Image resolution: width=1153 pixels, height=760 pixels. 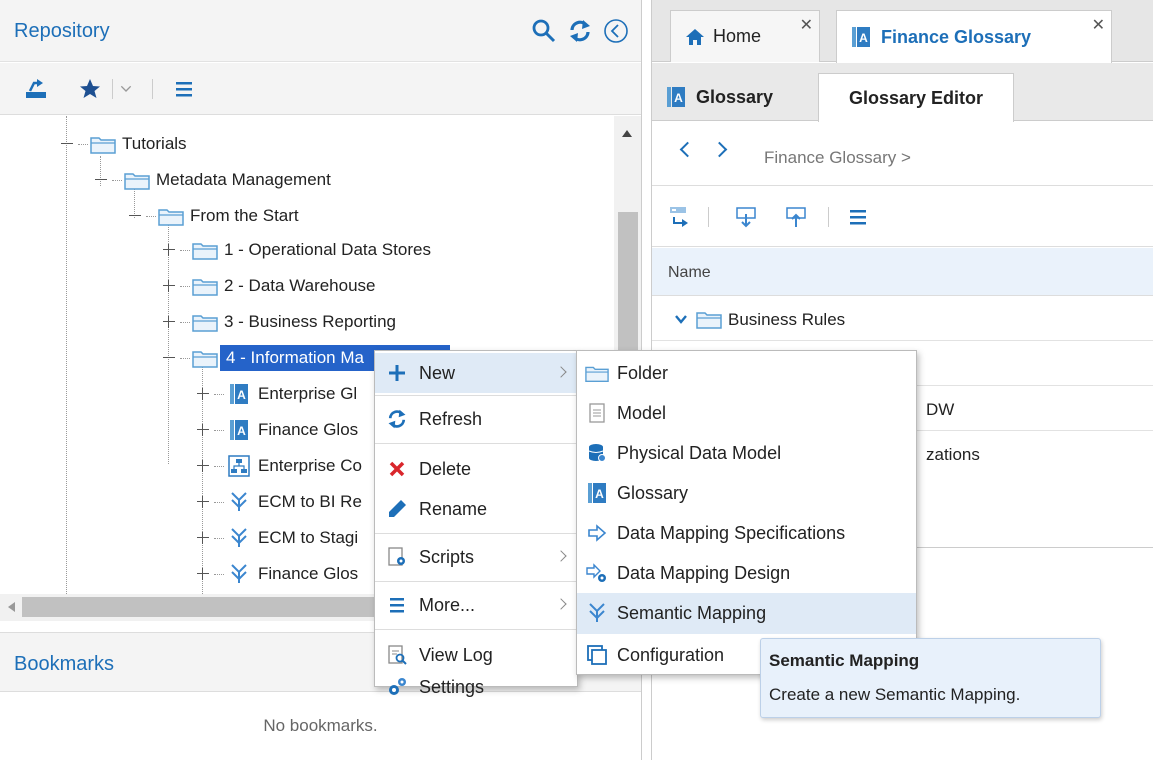 I want to click on bookmarks-title: Bookmarks, so click(x=64, y=664).